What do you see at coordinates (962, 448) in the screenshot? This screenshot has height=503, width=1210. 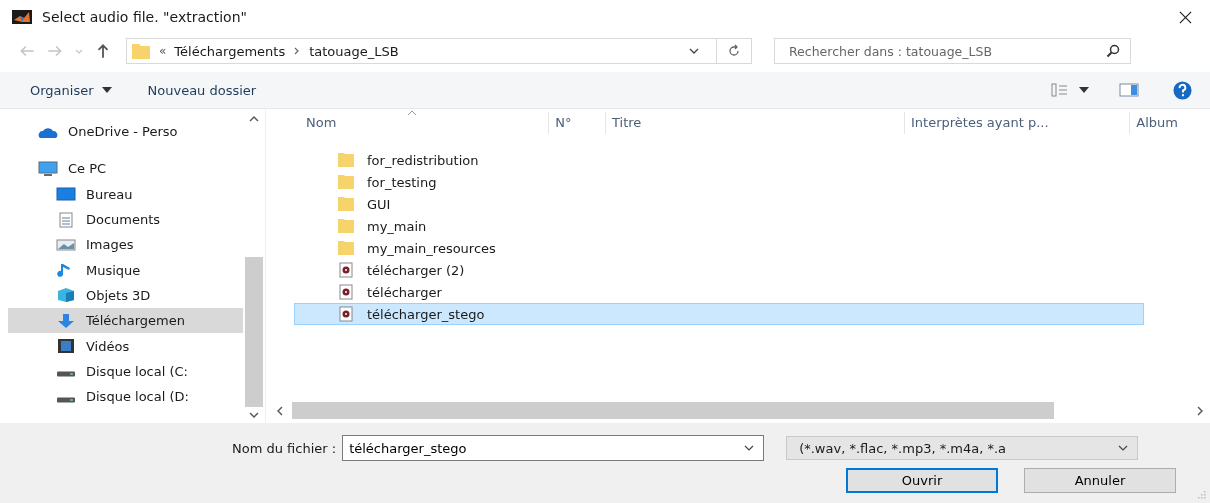 I see `file-type-dropdown: (*.wav, *.flac, *.mp3, *.m4a, *.a` at bounding box center [962, 448].